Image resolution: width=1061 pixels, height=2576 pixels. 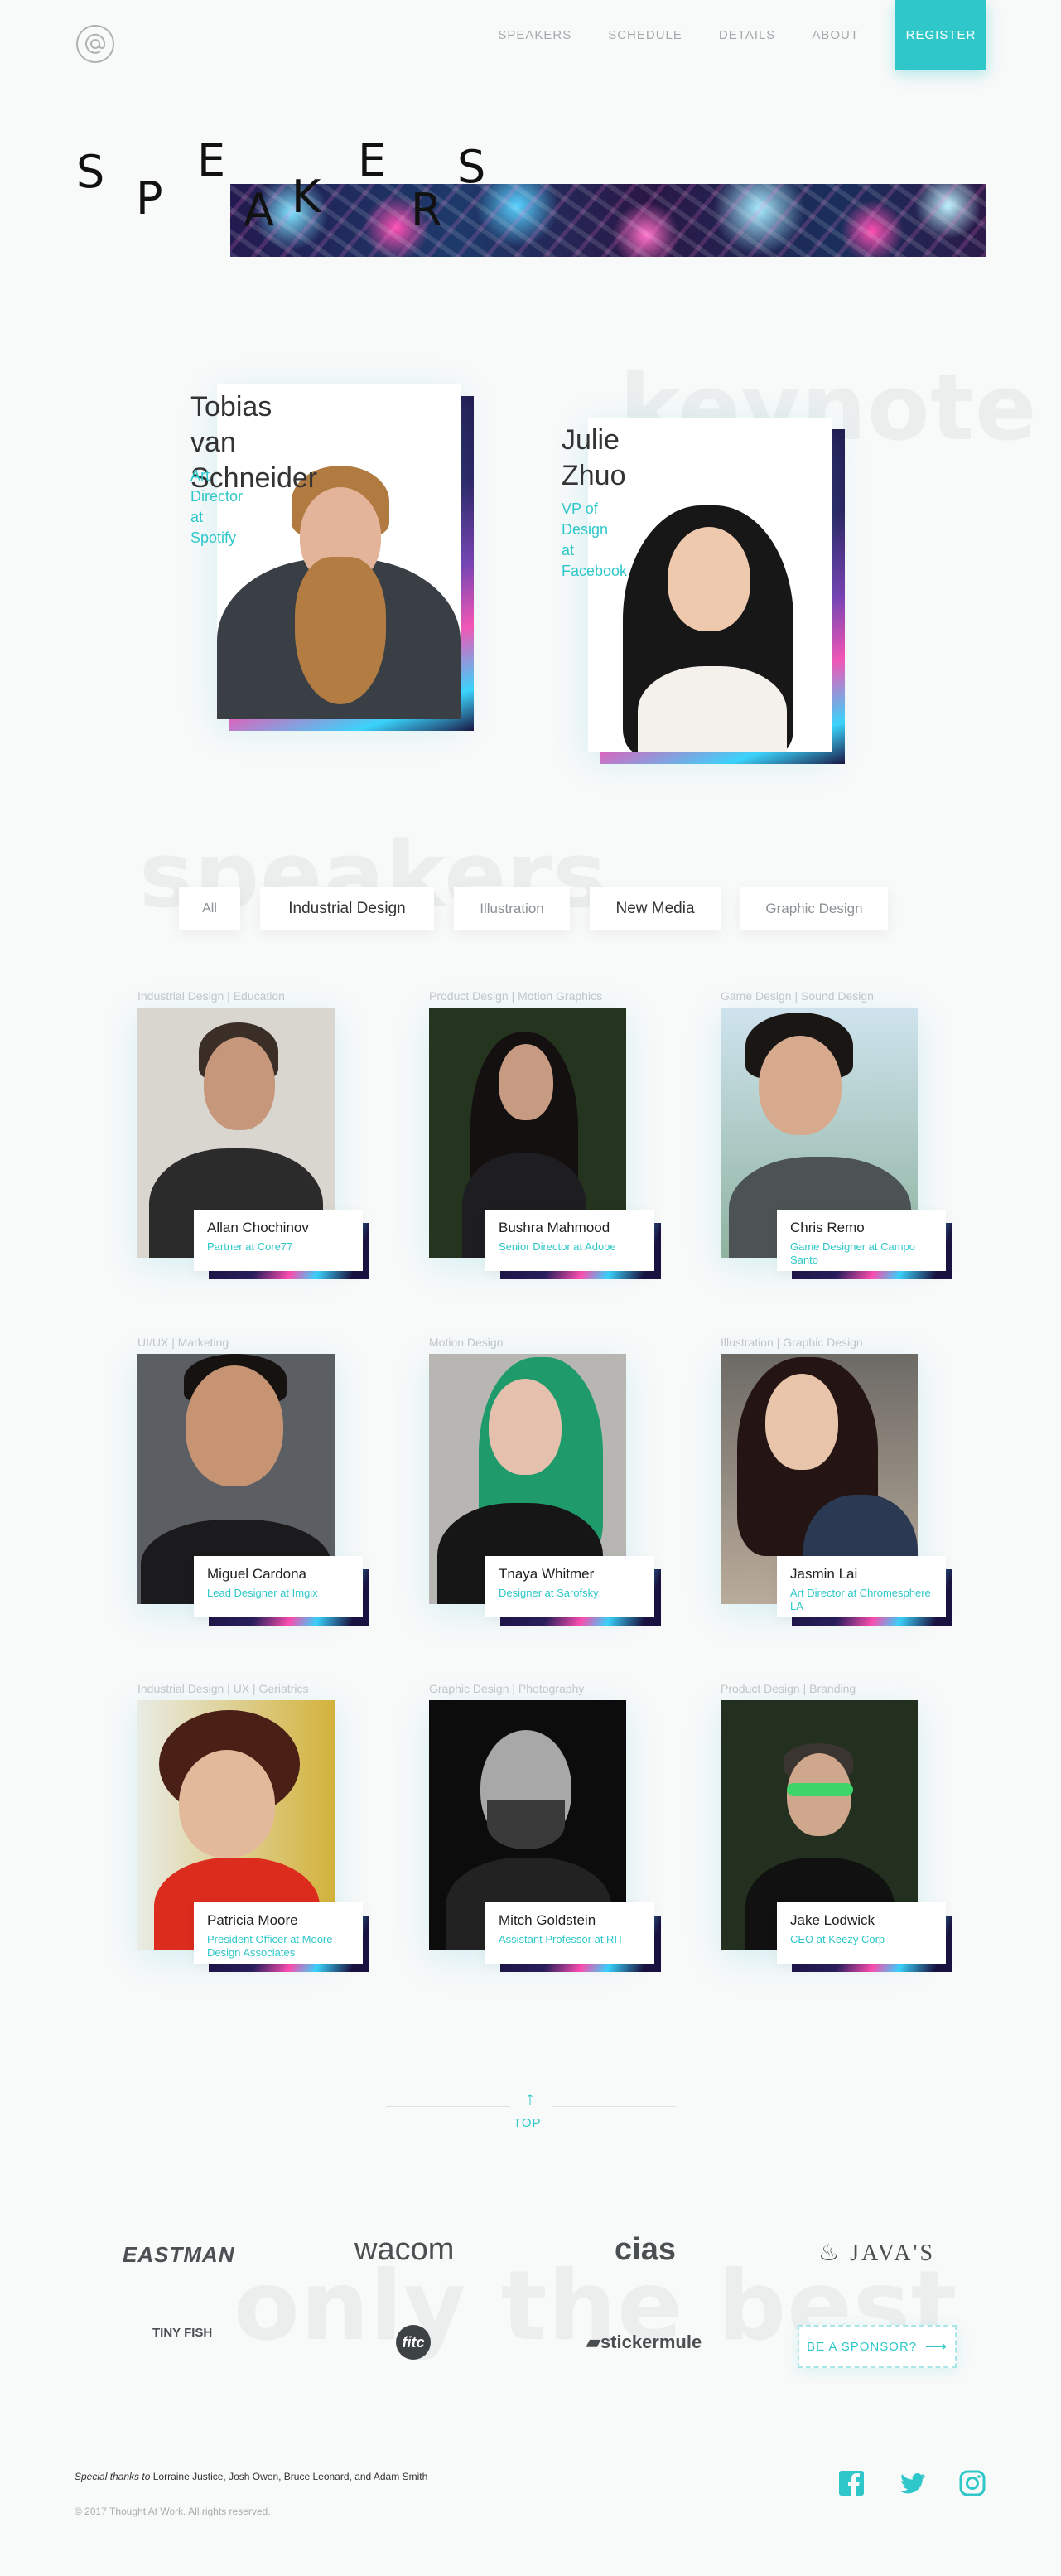 I want to click on speaker-name: Jasmin Lai, so click(x=824, y=1574).